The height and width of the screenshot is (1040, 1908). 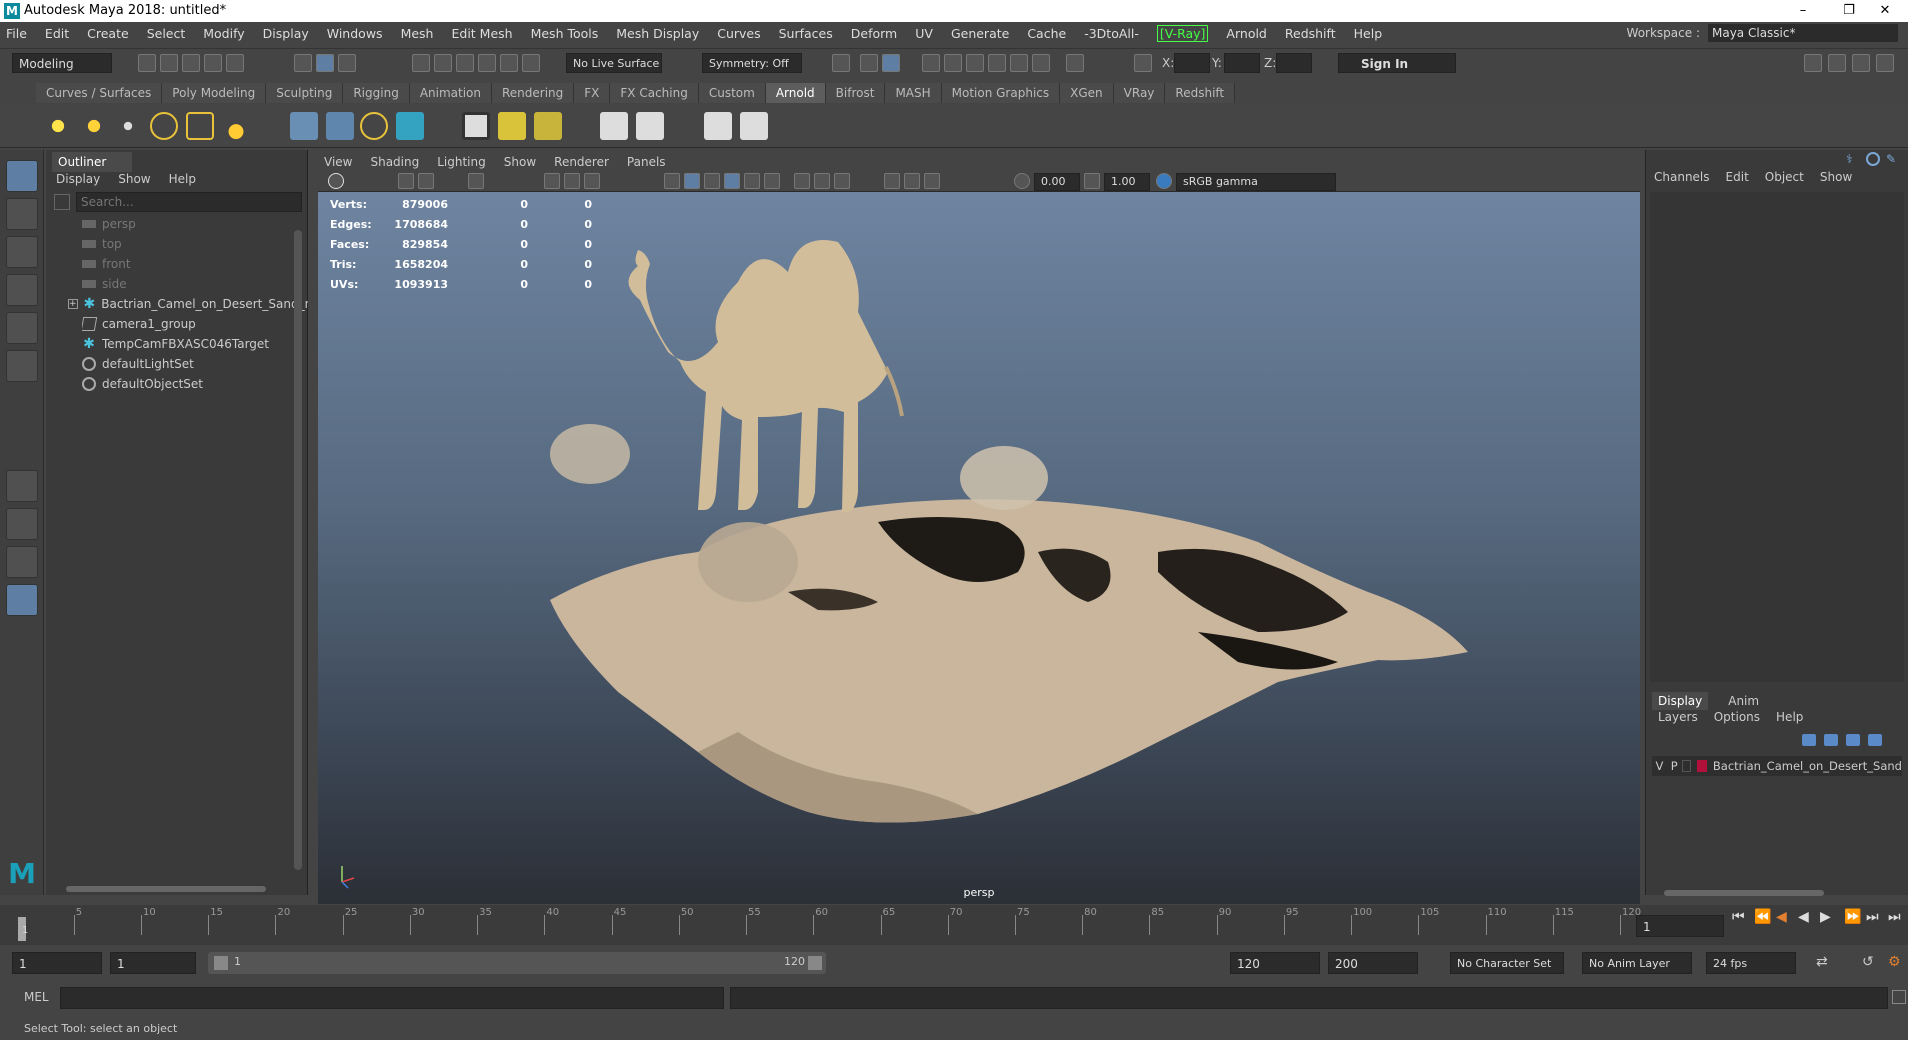 I want to click on xray-icon, so click(x=912, y=181).